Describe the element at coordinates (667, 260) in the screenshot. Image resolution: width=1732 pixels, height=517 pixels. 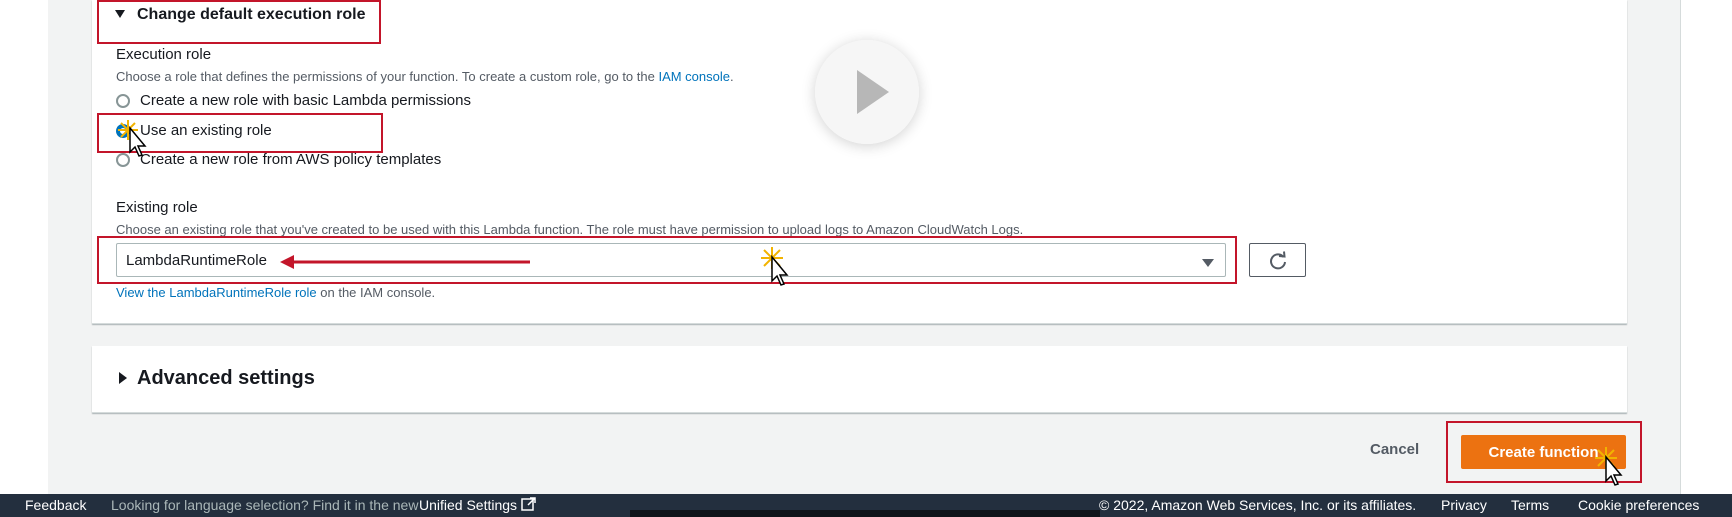
I see `annotation-box-role-select` at that location.